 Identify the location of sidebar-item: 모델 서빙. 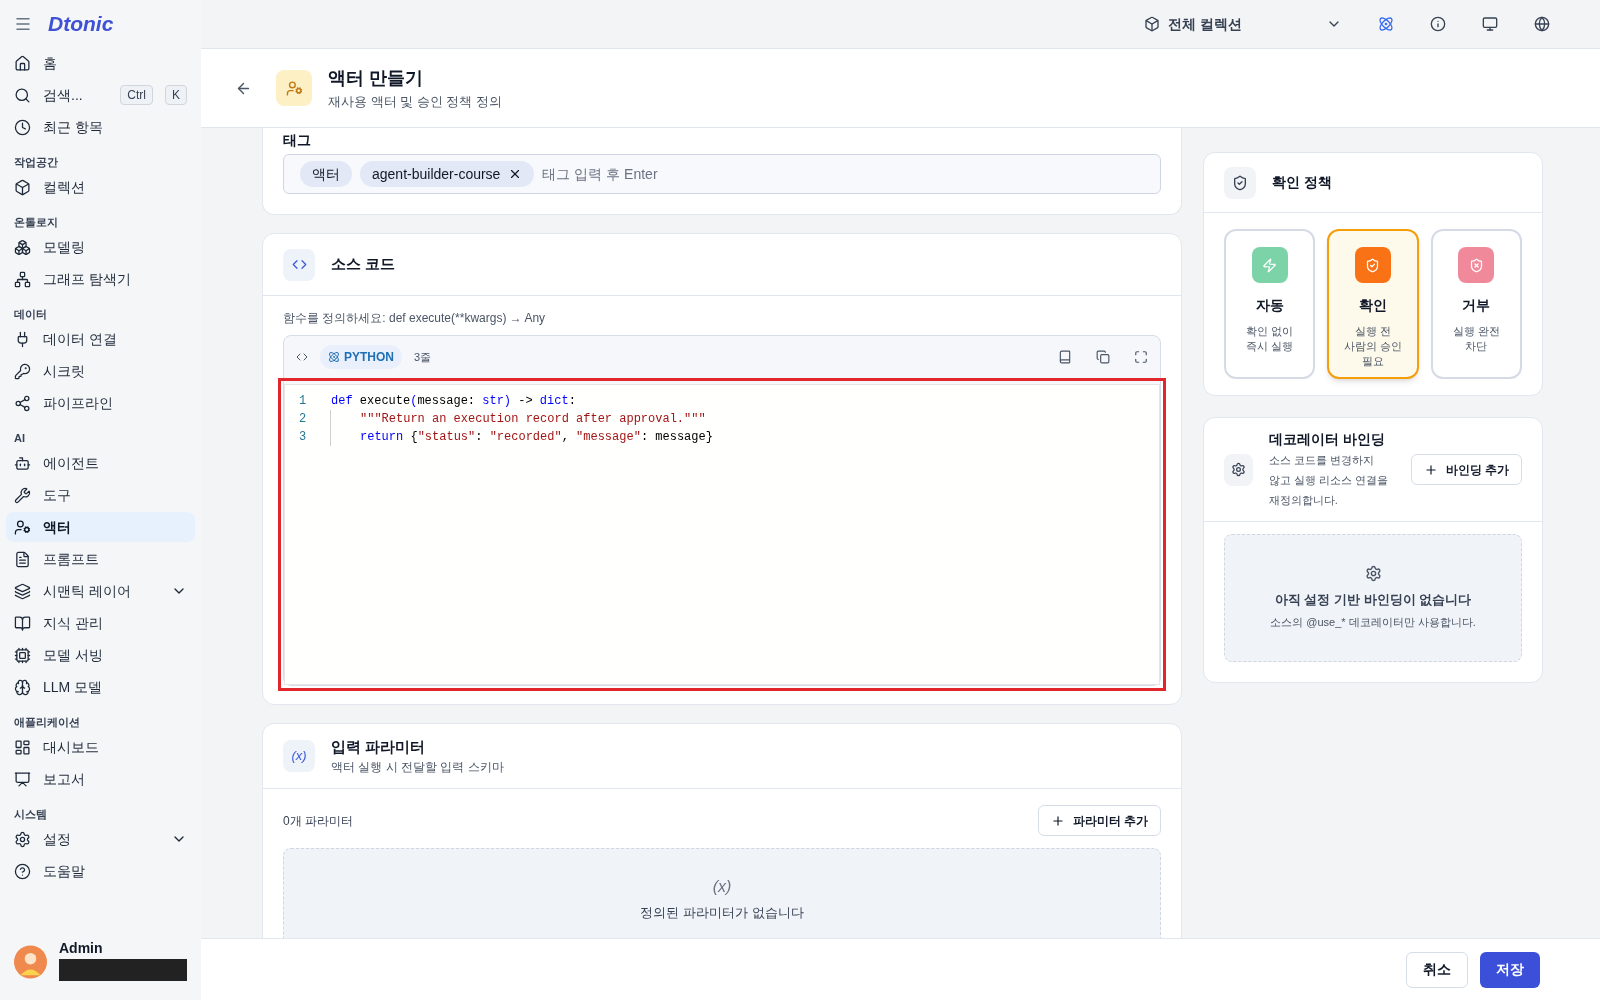
(100, 655).